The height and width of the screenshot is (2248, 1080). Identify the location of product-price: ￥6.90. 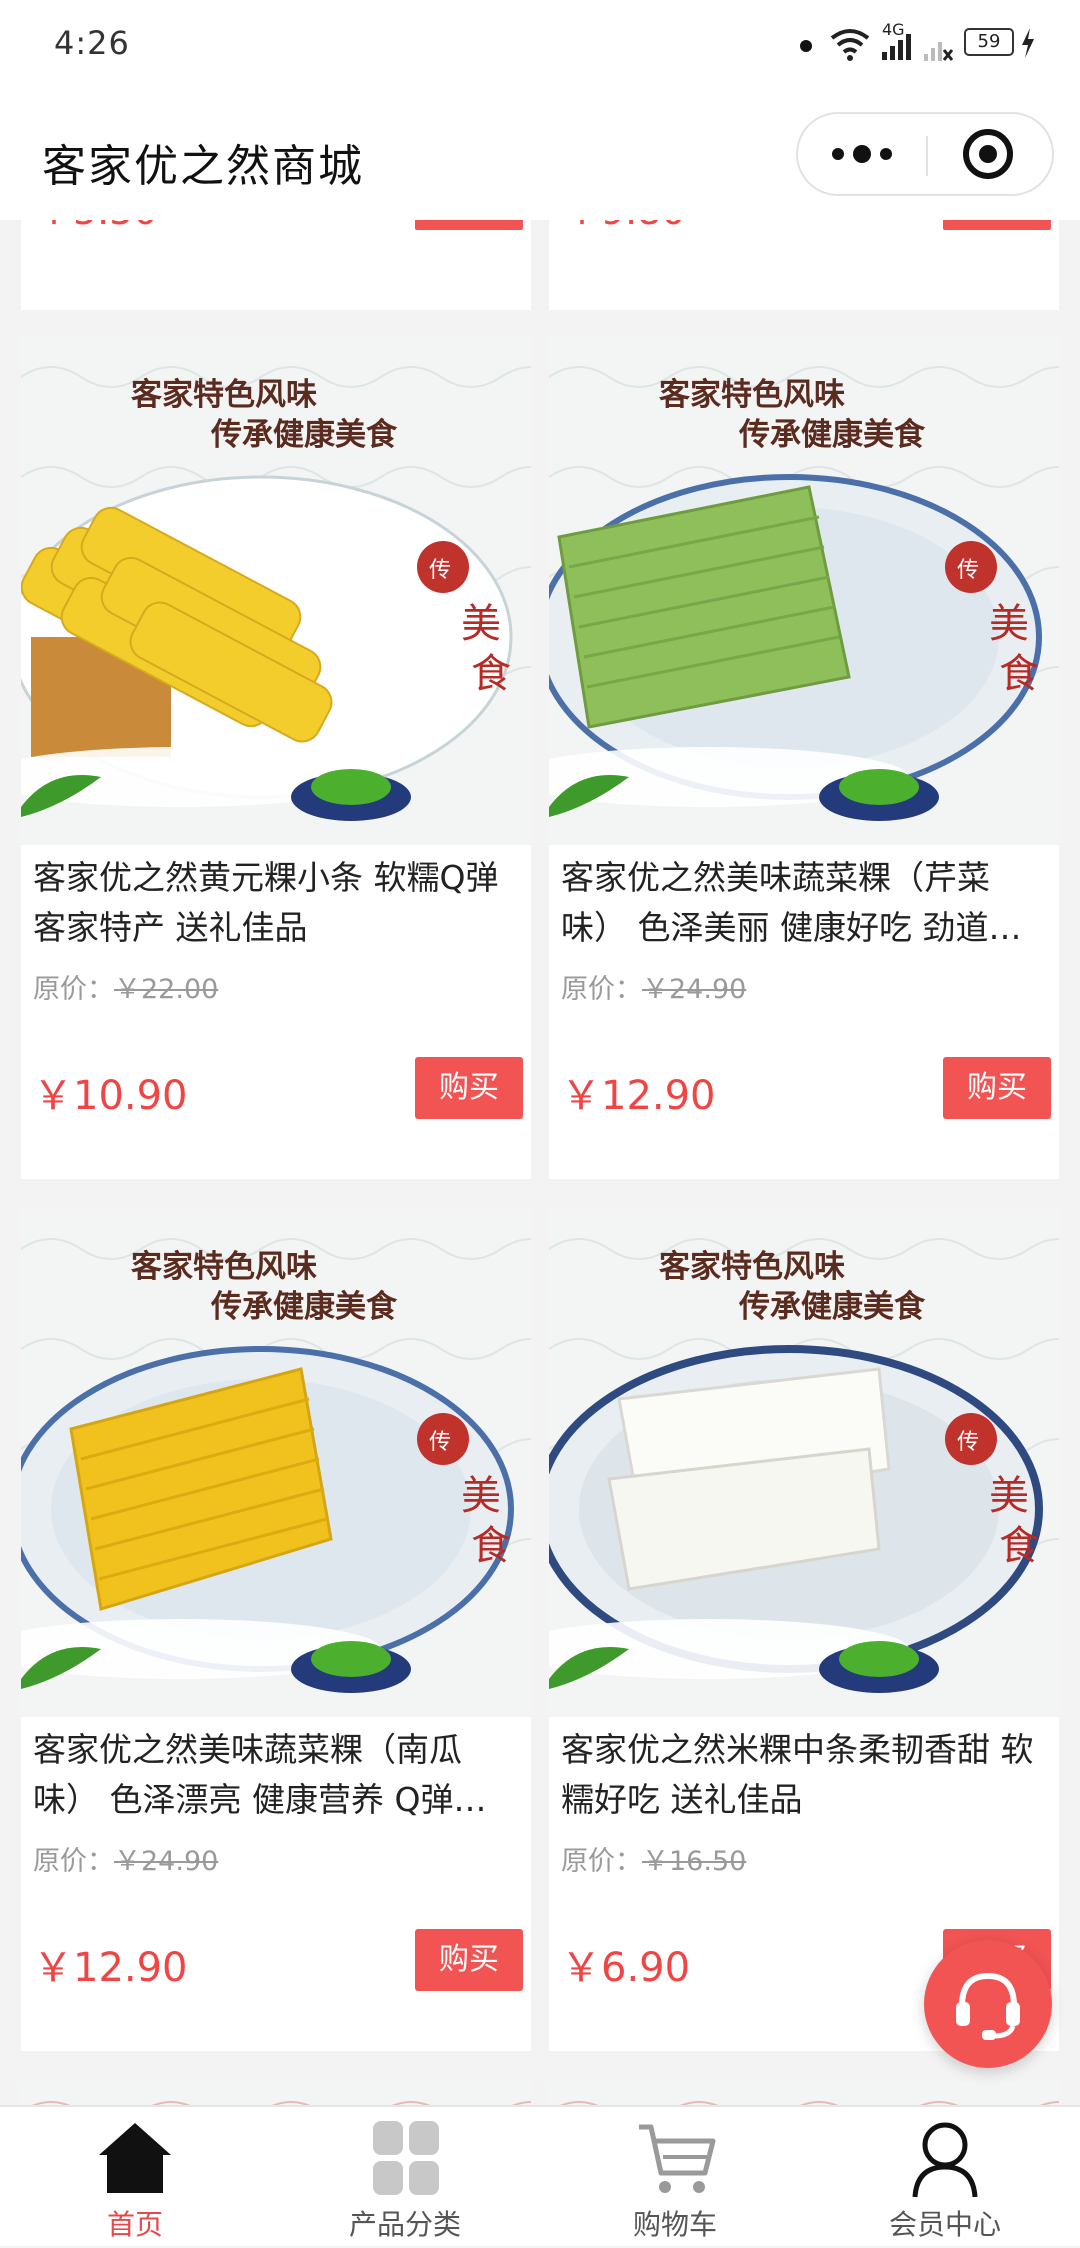
(626, 1968).